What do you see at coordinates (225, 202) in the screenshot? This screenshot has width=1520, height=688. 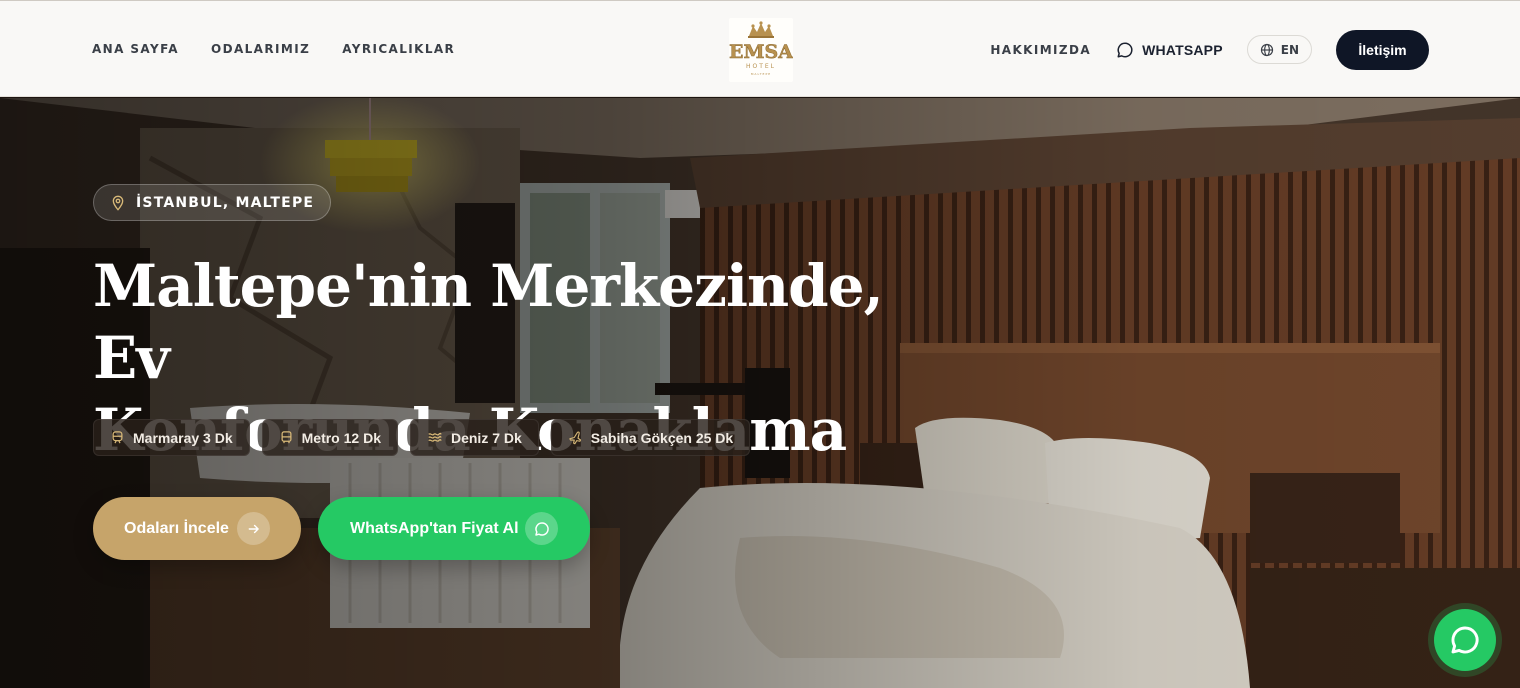 I see `location-text: İSTANBUL, MALTEPE` at bounding box center [225, 202].